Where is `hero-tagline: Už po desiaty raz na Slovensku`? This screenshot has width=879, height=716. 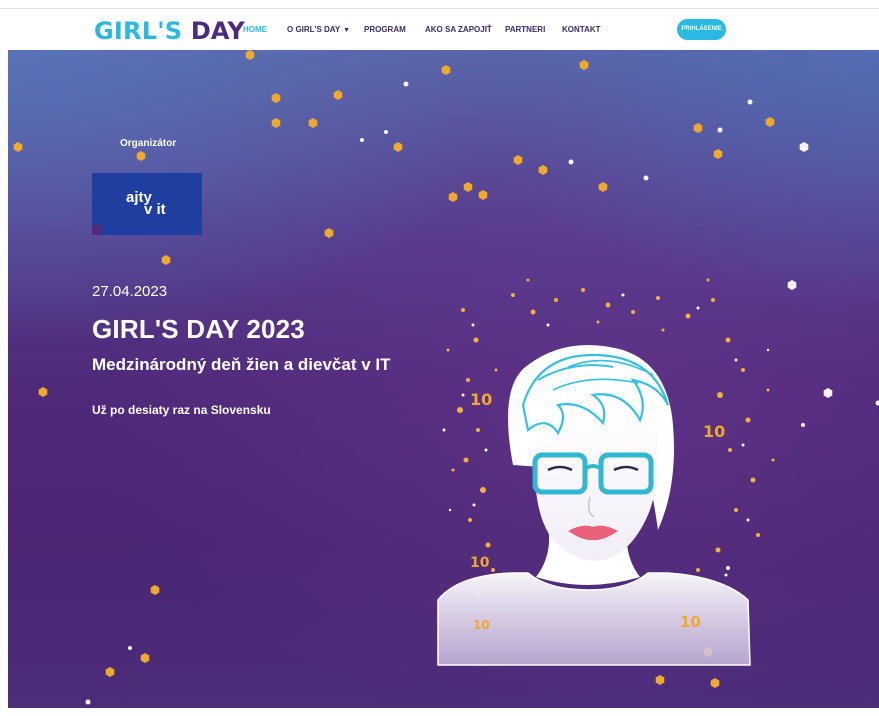 hero-tagline: Už po desiaty raz na Slovensku is located at coordinates (181, 410).